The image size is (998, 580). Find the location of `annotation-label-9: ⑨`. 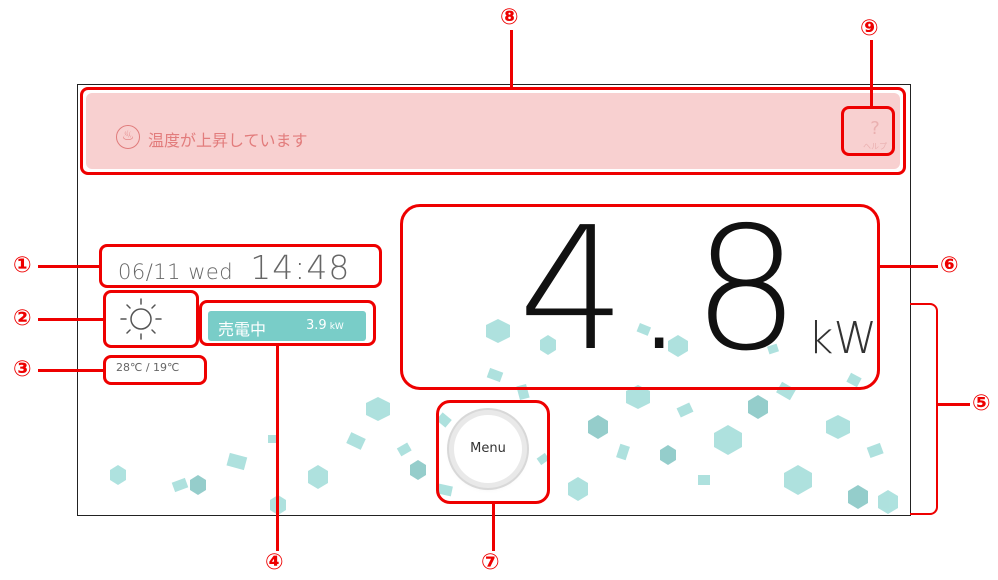

annotation-label-9: ⑨ is located at coordinates (869, 28).